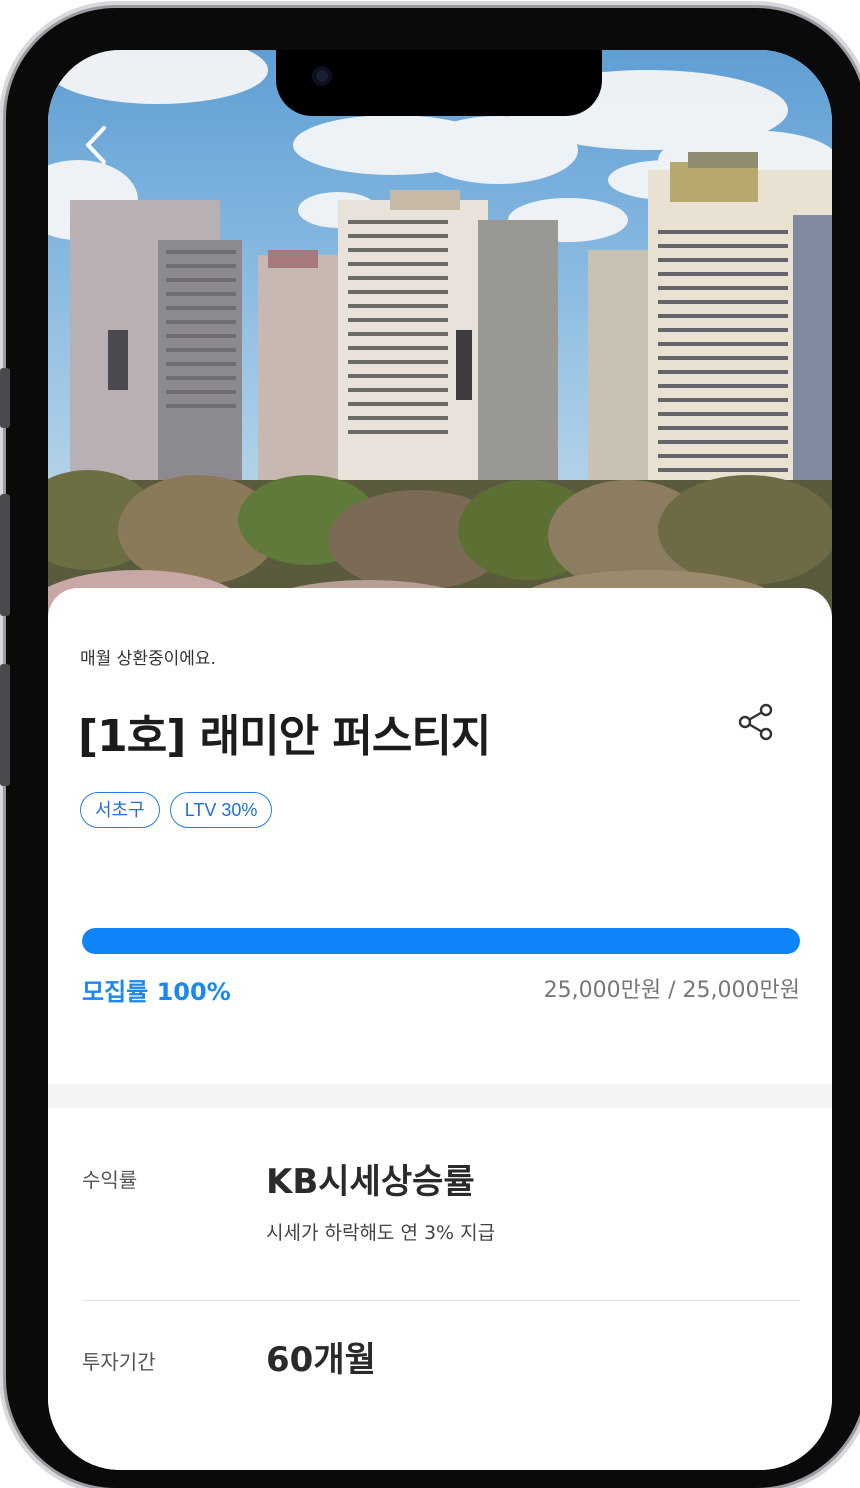 The image size is (860, 1488). I want to click on share-button, so click(756, 722).